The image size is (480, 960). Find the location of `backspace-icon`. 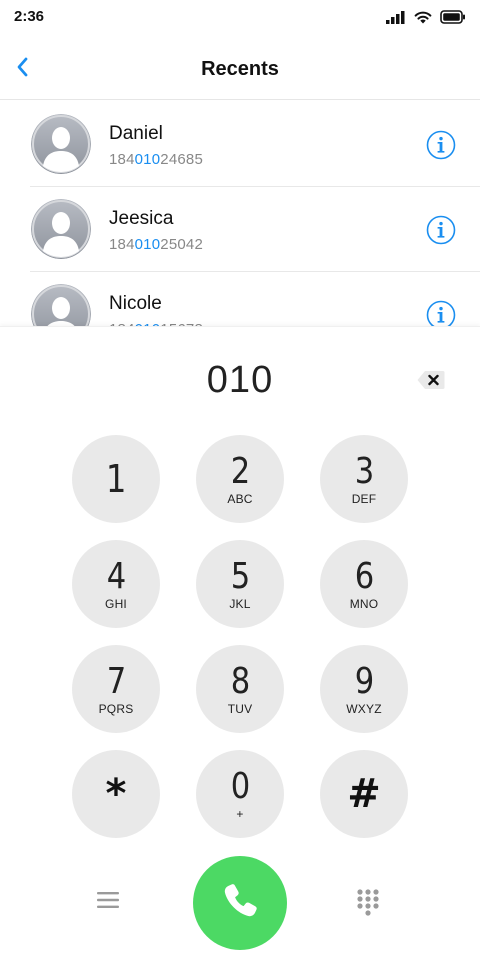

backspace-icon is located at coordinates (431, 383).